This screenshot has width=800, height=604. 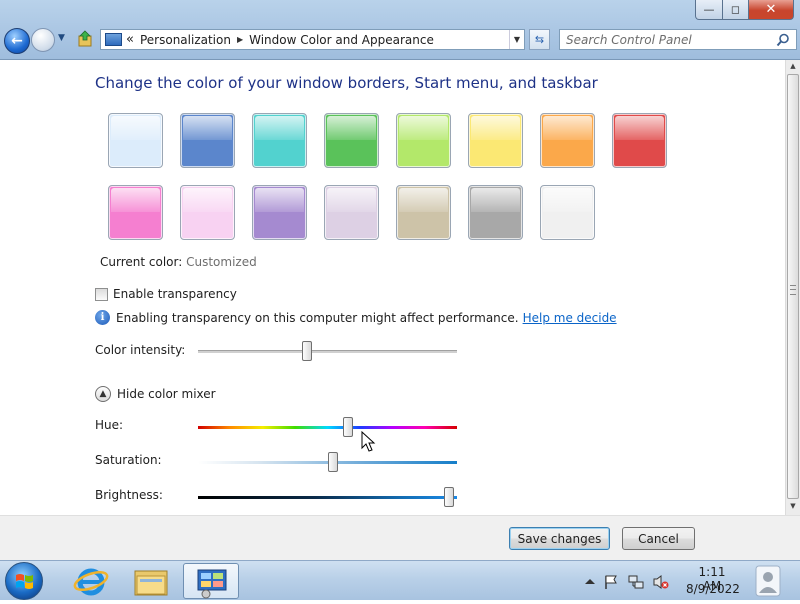 What do you see at coordinates (332, 462) in the screenshot?
I see `saturation-slider-thumb` at bounding box center [332, 462].